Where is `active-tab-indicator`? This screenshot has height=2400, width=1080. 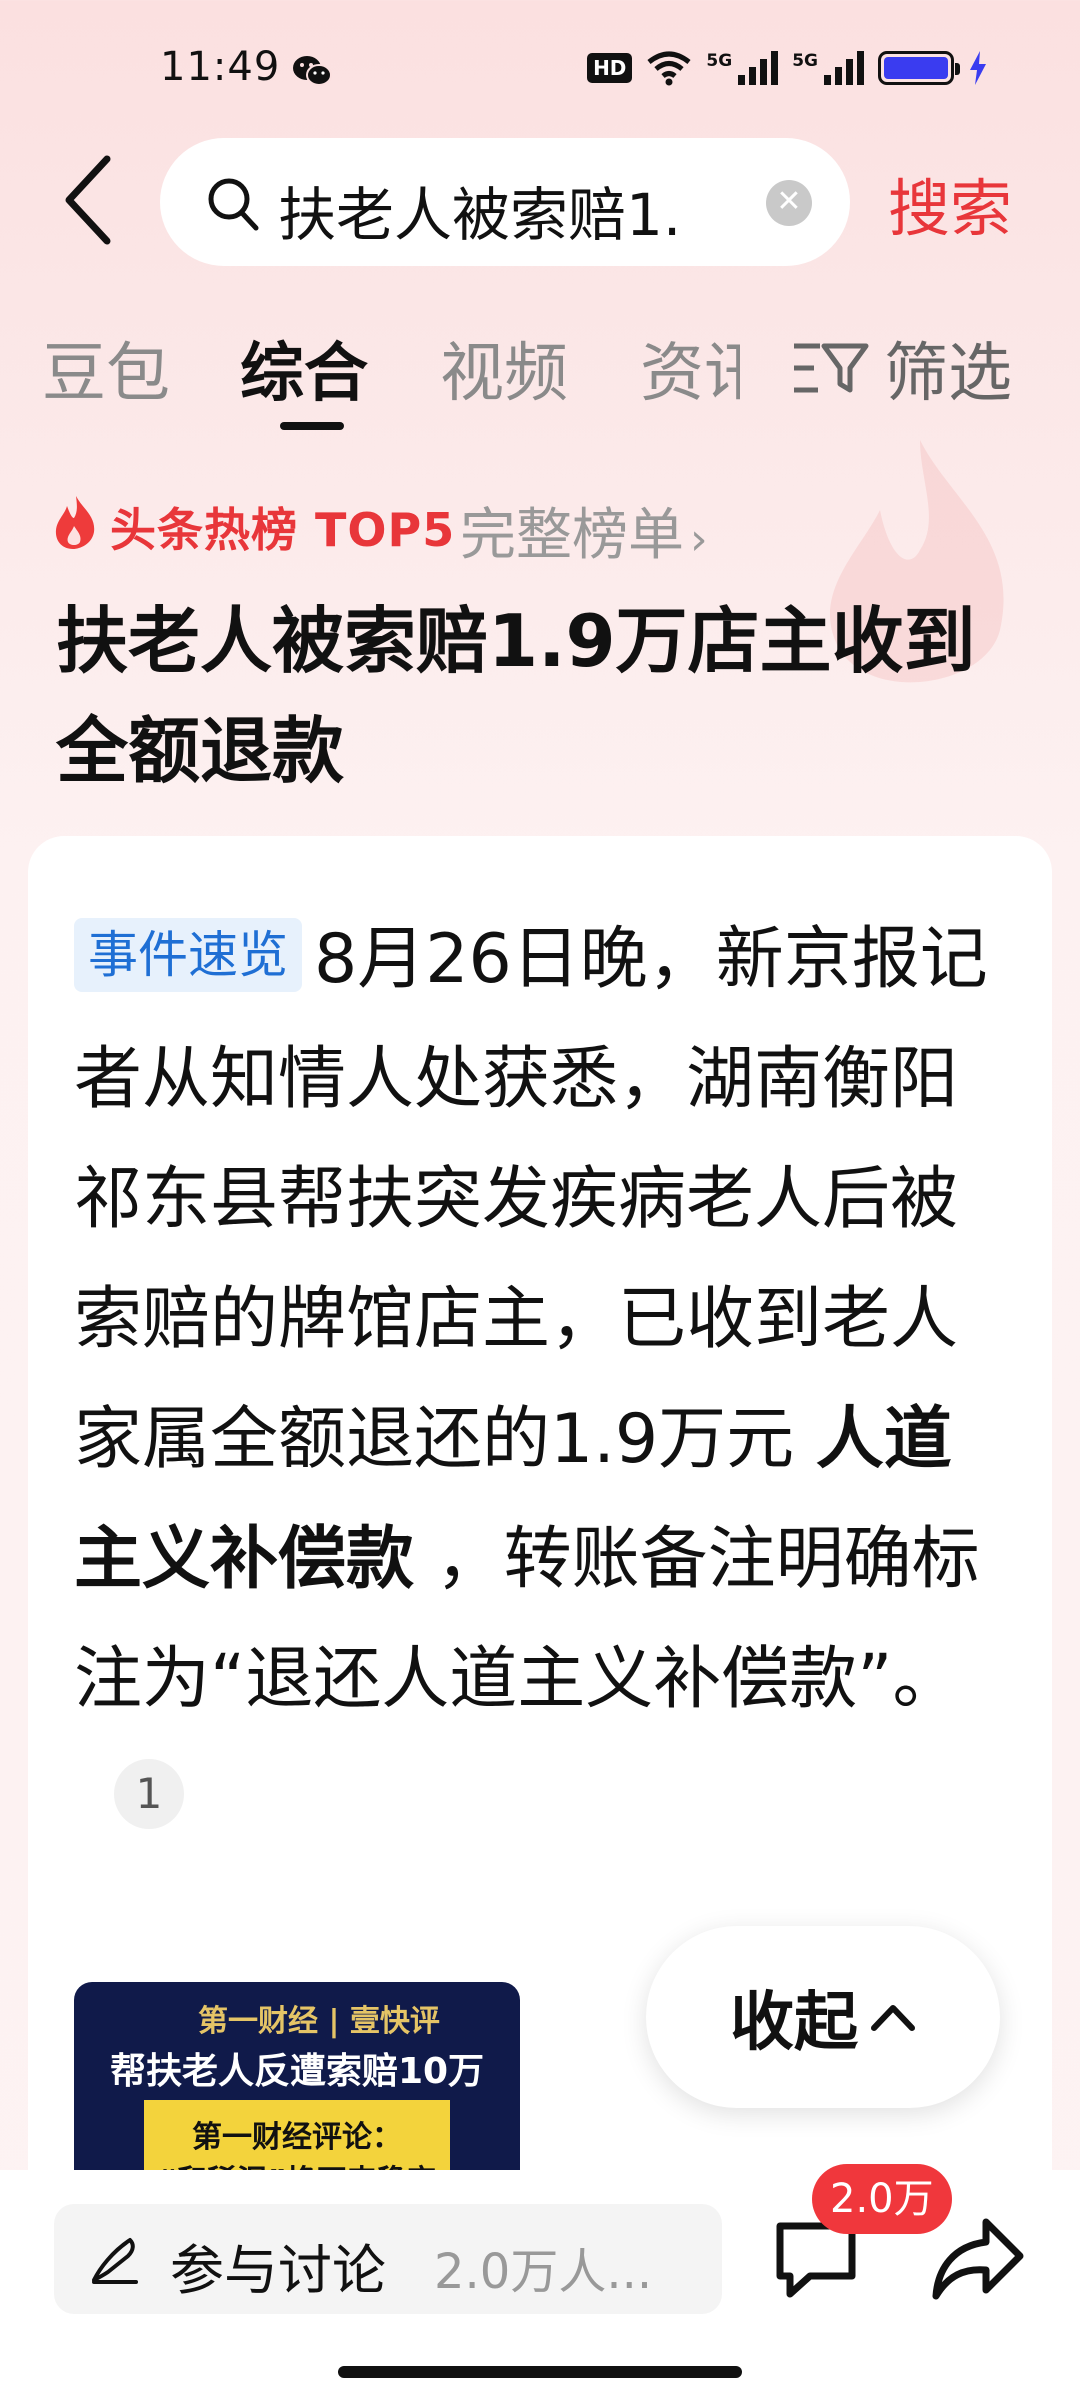 active-tab-indicator is located at coordinates (312, 426).